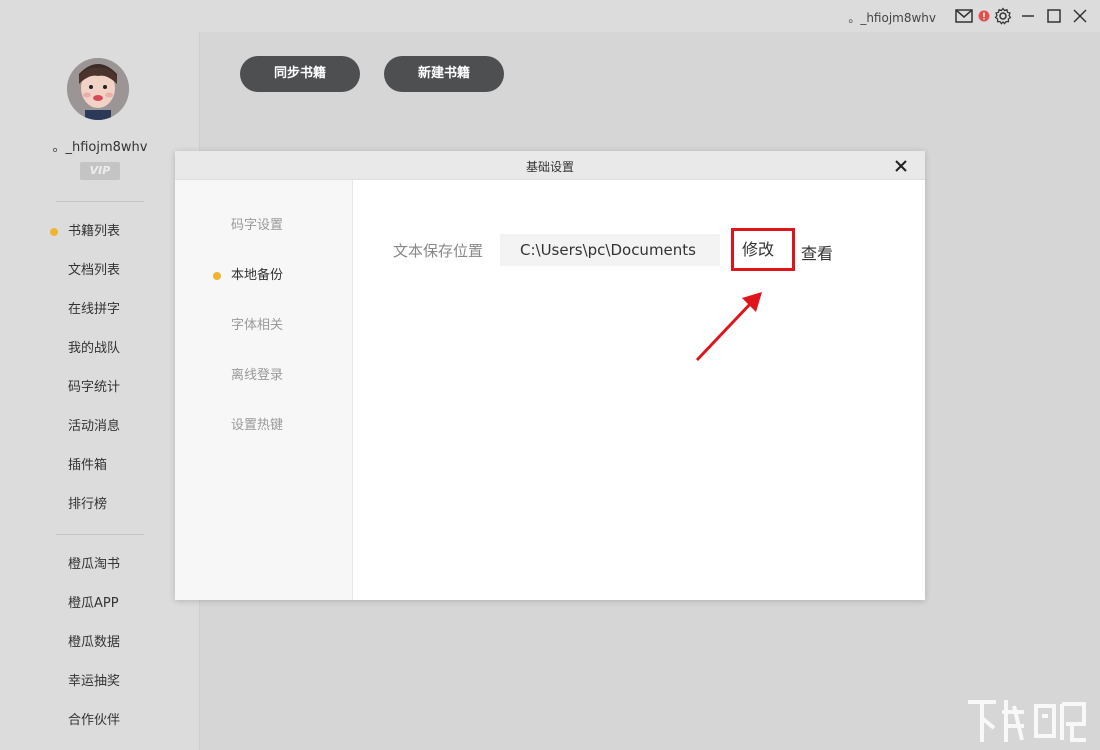  Describe the element at coordinates (94, 310) in the screenshot. I see `sidebar-item-online-writing: 在线拼字` at that location.